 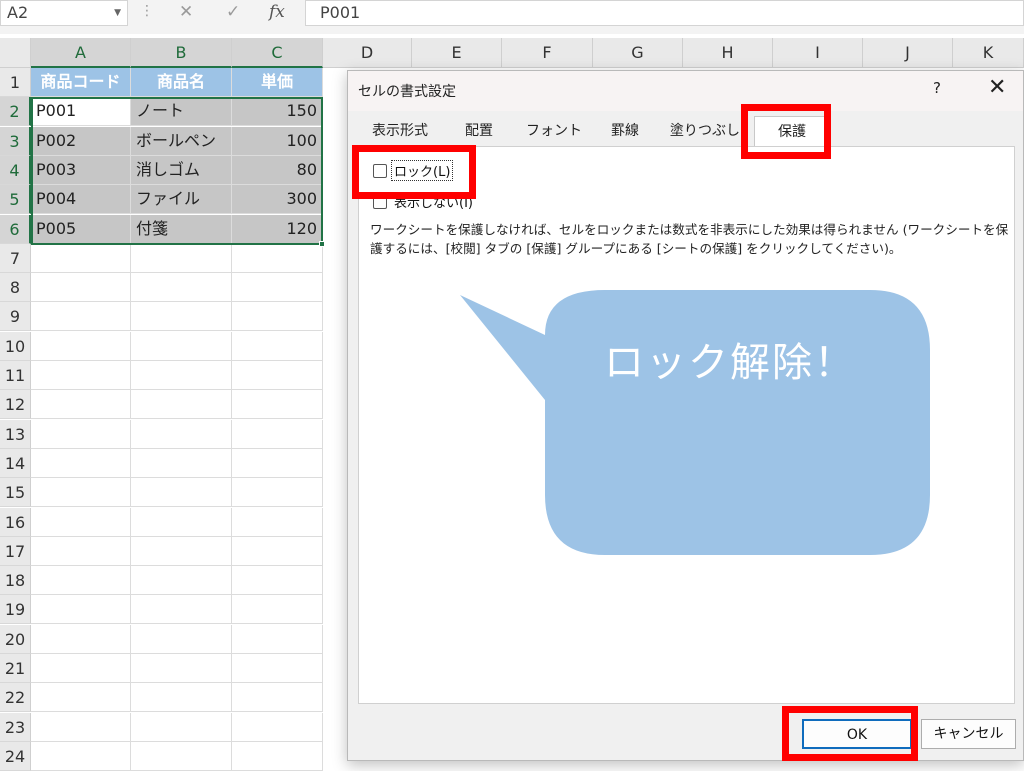 I want to click on row-header-22: 22, so click(x=15, y=697).